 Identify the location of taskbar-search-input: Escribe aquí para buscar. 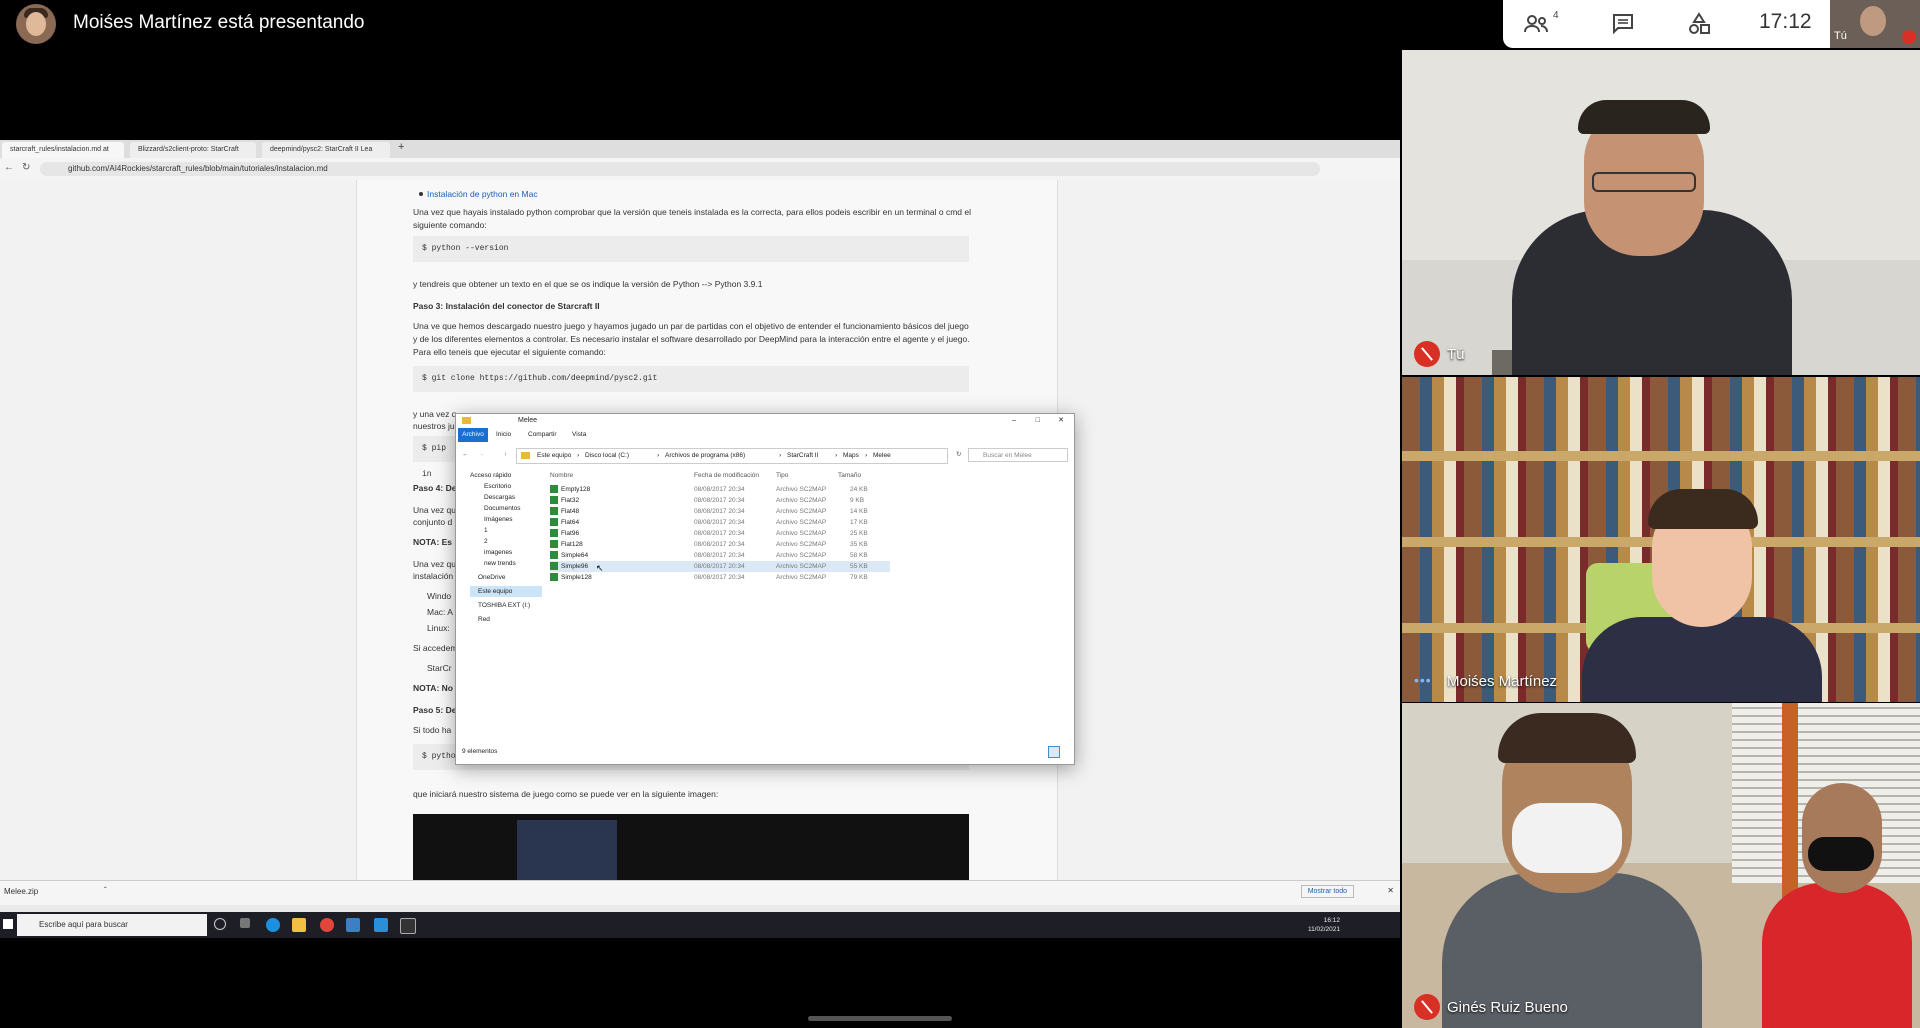
(112, 925).